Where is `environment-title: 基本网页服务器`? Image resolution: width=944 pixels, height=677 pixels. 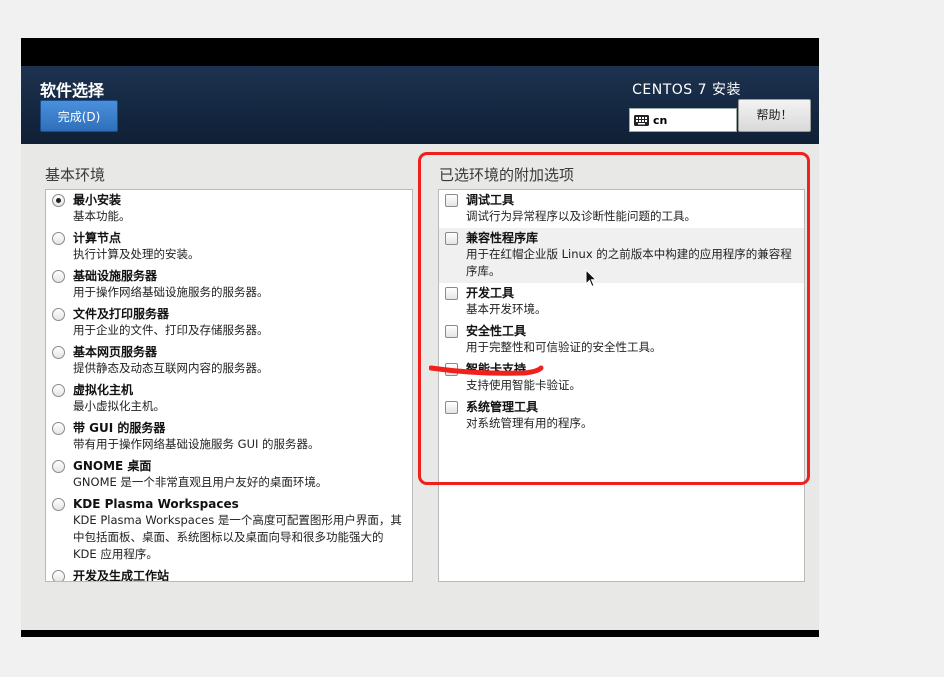 environment-title: 基本网页服务器 is located at coordinates (115, 352).